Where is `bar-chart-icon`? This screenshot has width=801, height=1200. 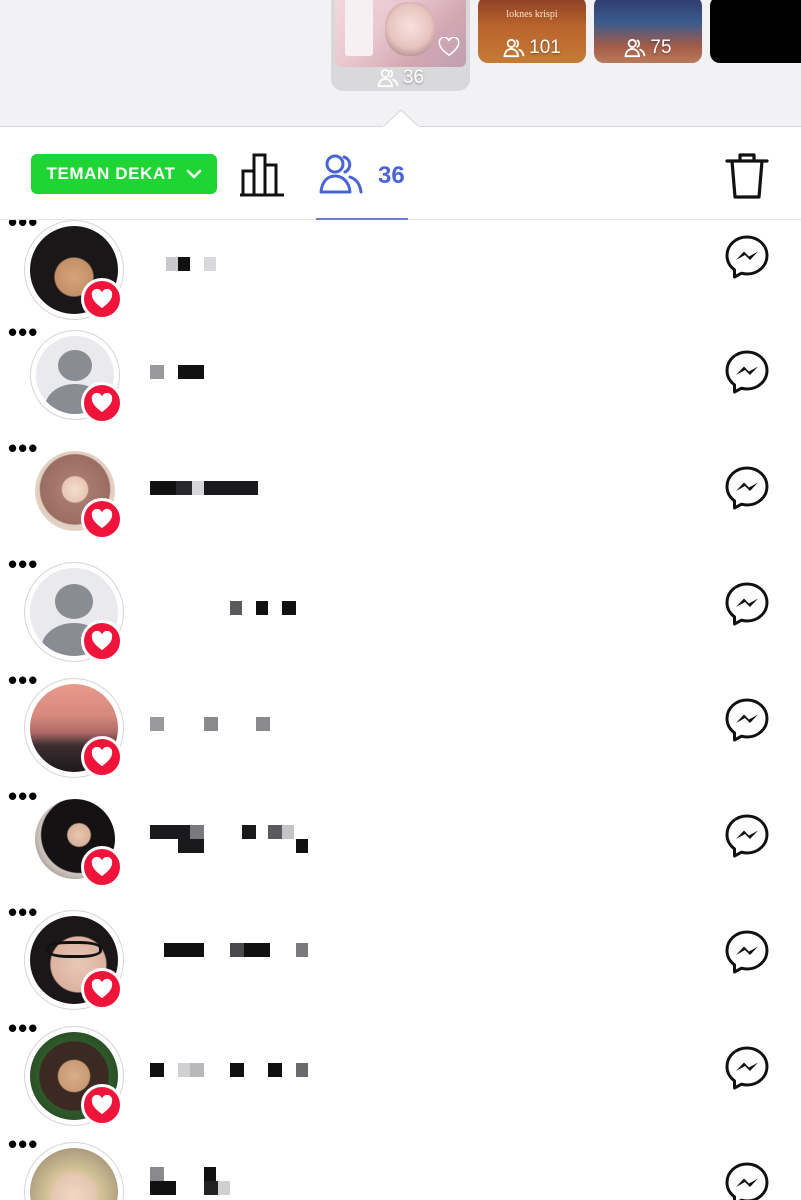
bar-chart-icon is located at coordinates (262, 175).